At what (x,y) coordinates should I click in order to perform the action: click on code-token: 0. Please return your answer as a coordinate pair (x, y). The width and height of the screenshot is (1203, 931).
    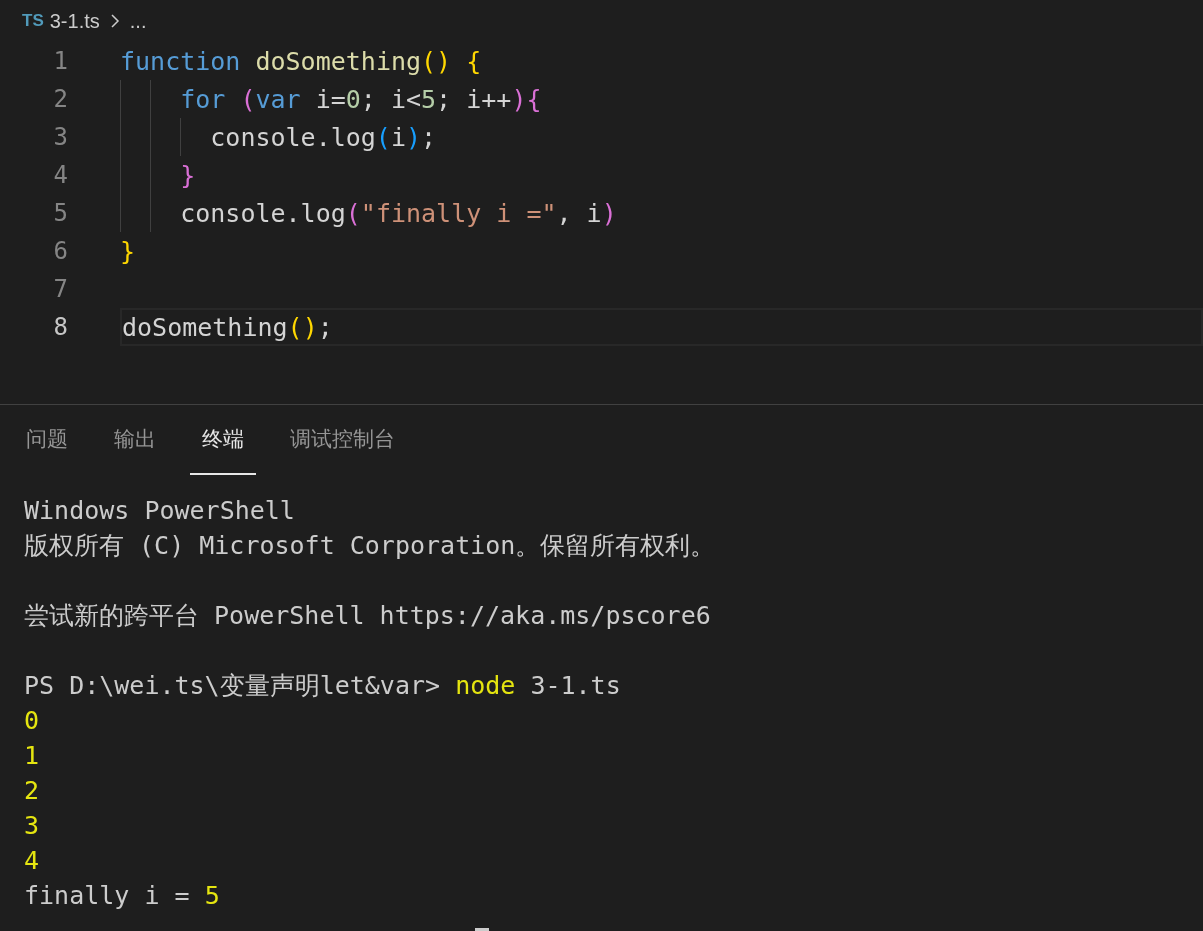
    Looking at the image, I should click on (353, 99).